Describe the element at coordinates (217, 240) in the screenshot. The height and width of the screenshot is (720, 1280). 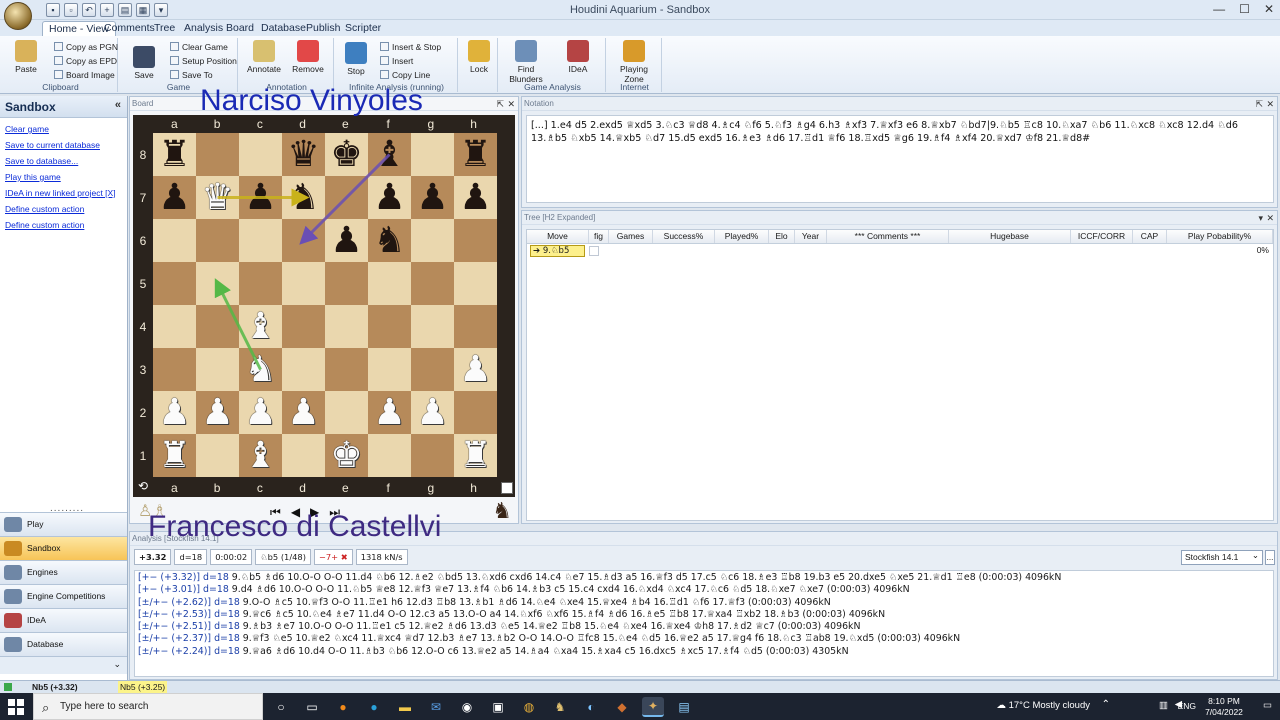
I see `square-b6` at that location.